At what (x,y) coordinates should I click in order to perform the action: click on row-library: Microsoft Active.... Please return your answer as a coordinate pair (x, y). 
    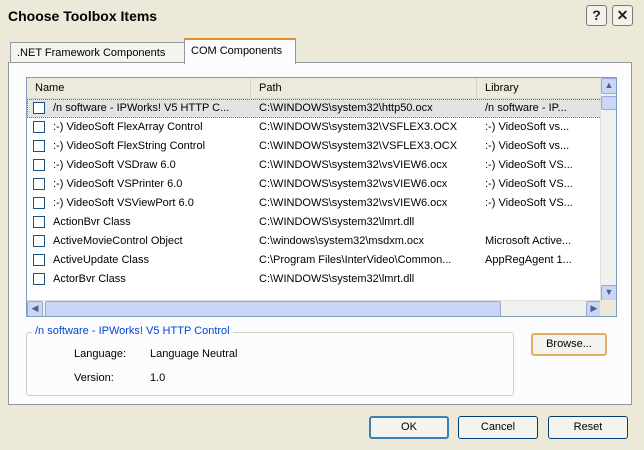
    Looking at the image, I should click on (528, 241).